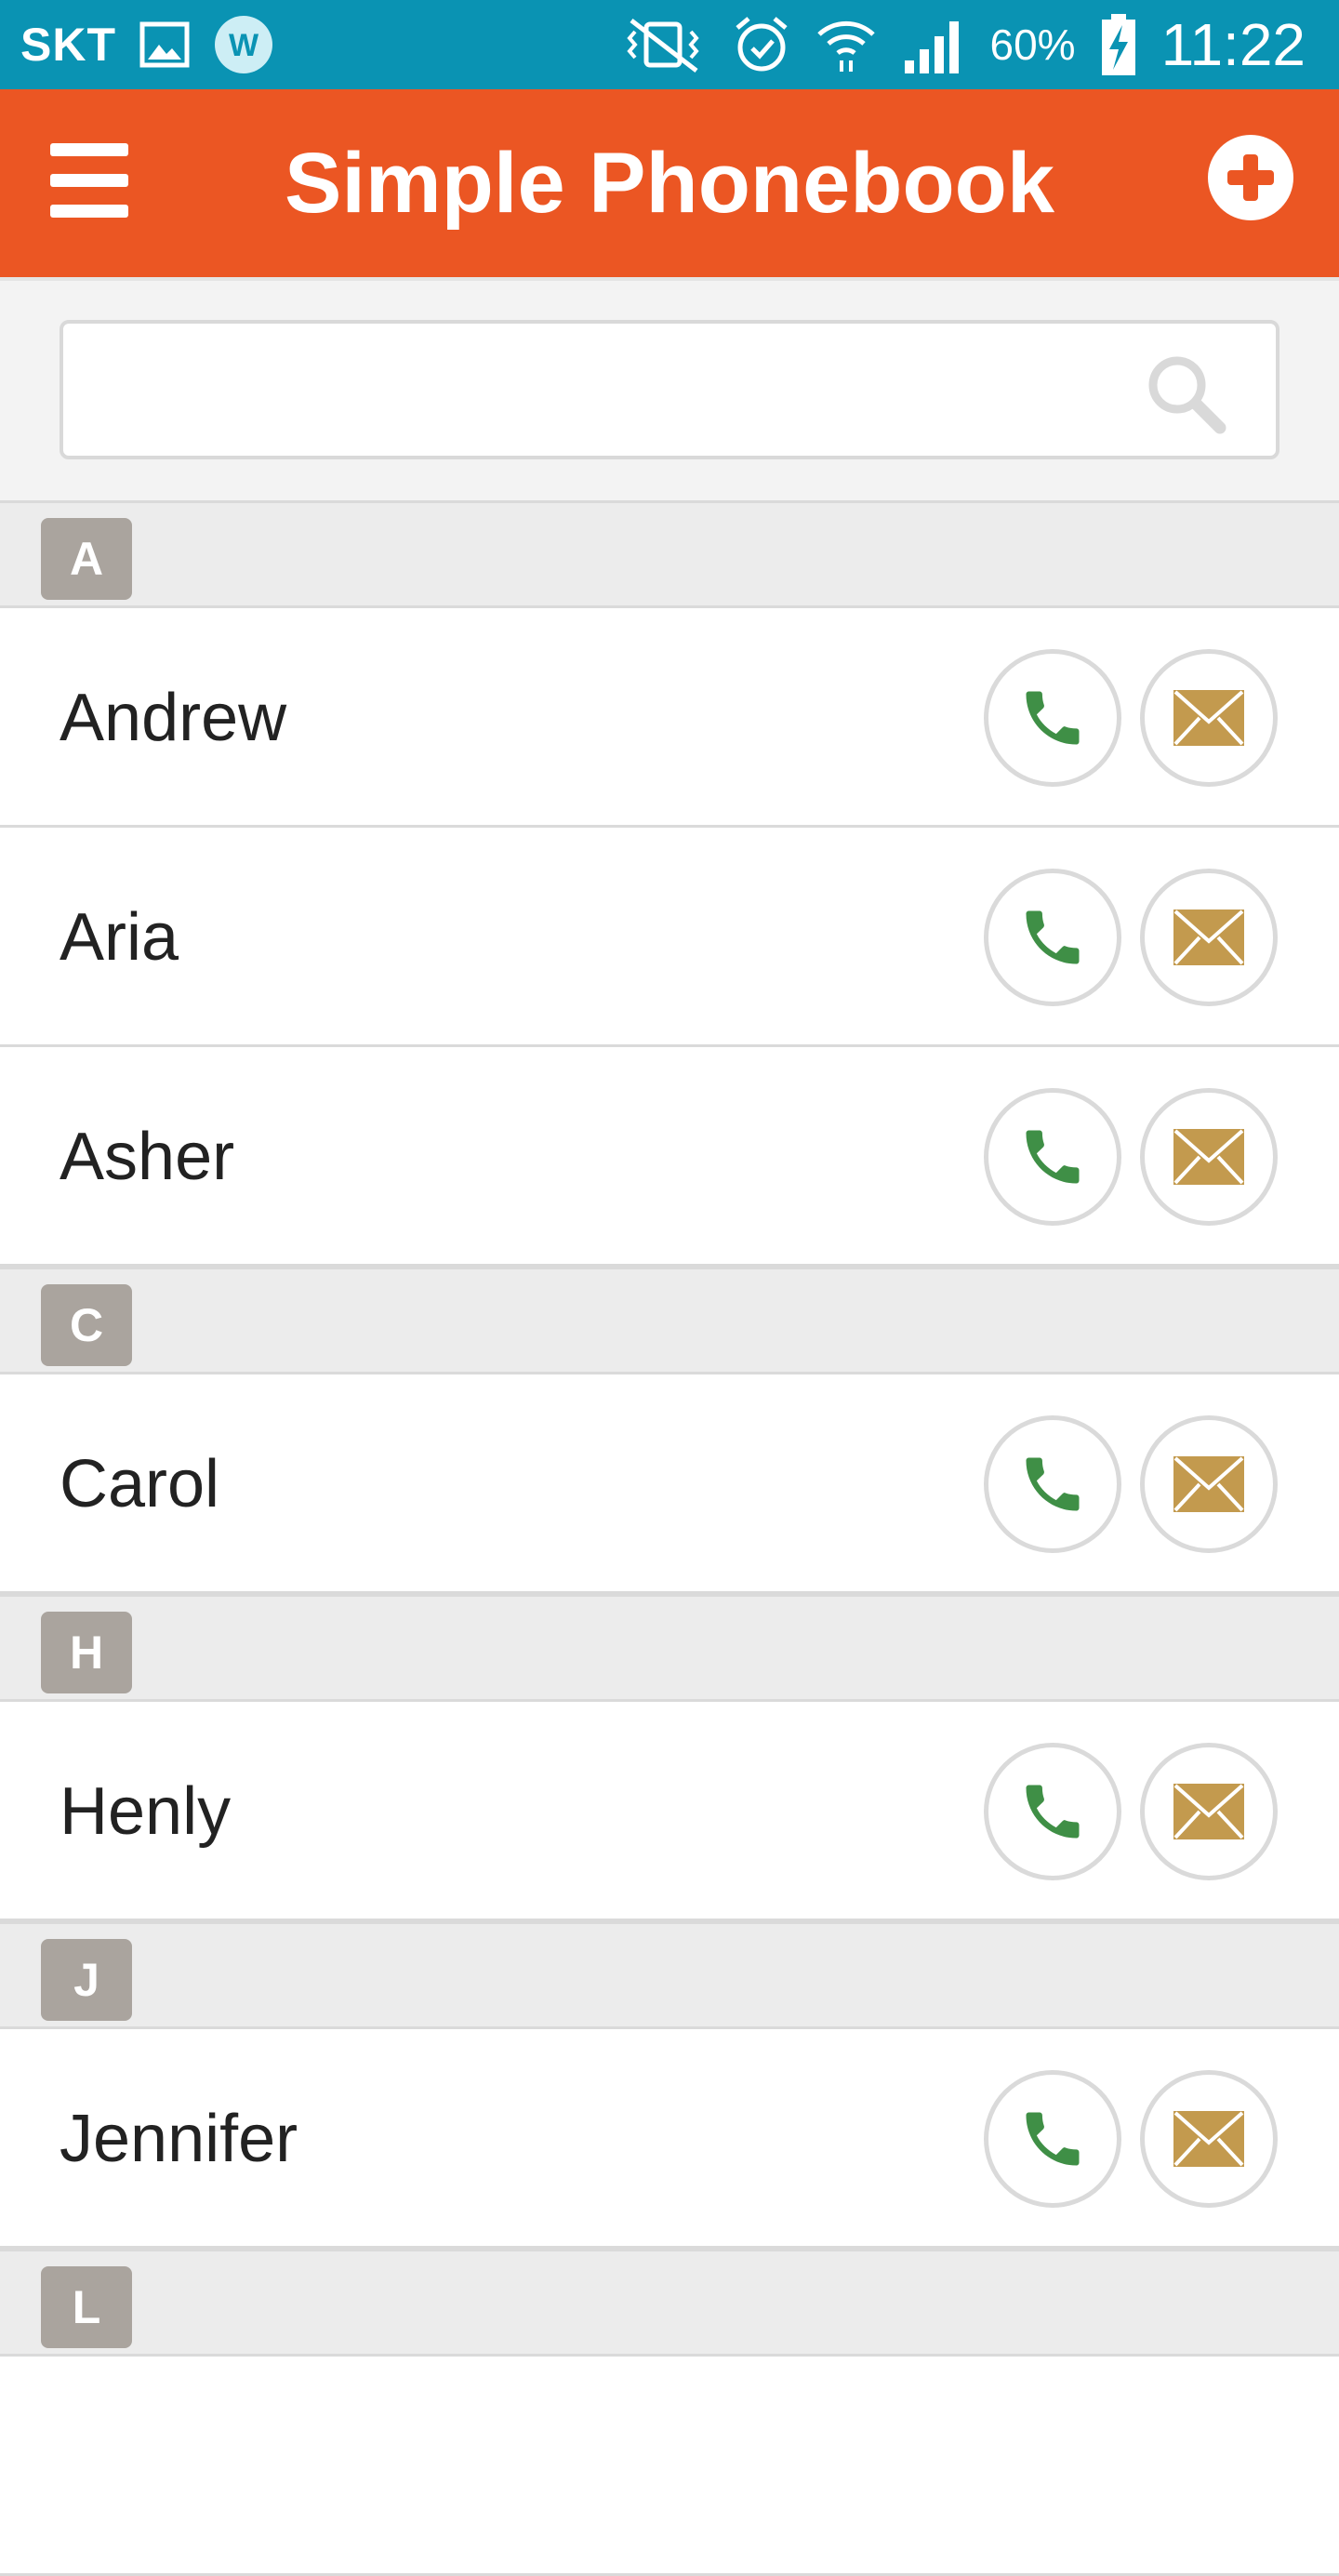  I want to click on gallery-icon, so click(164, 44).